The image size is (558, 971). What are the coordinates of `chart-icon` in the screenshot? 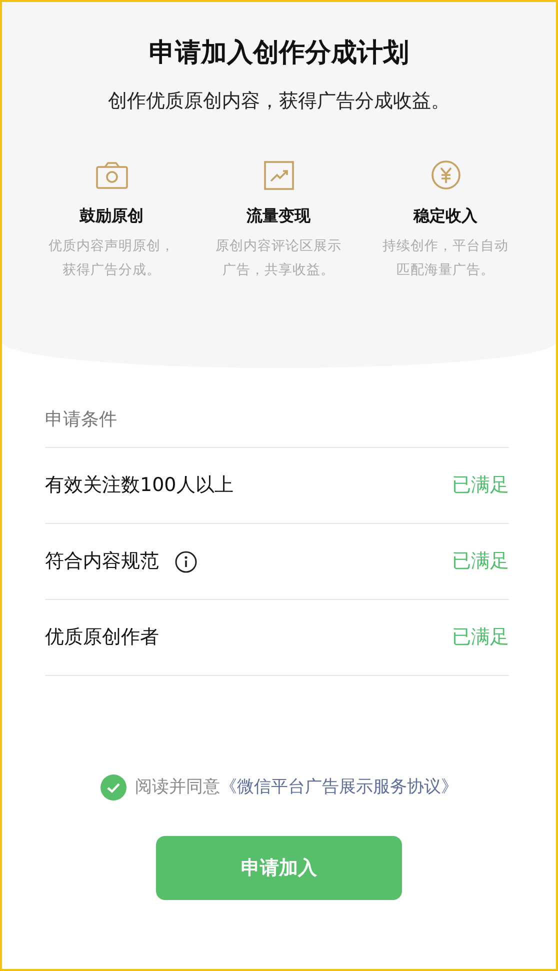 It's located at (279, 175).